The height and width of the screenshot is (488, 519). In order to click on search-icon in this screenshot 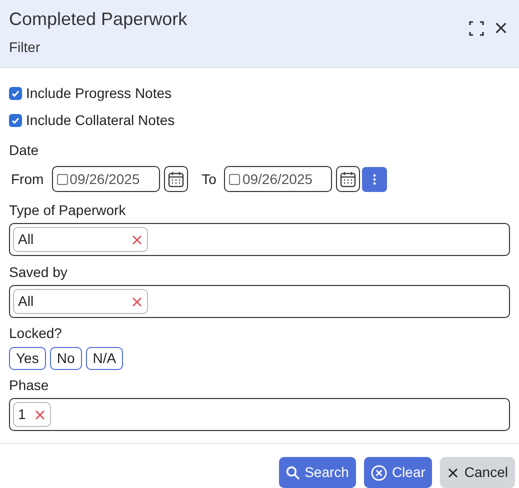, I will do `click(293, 473)`.